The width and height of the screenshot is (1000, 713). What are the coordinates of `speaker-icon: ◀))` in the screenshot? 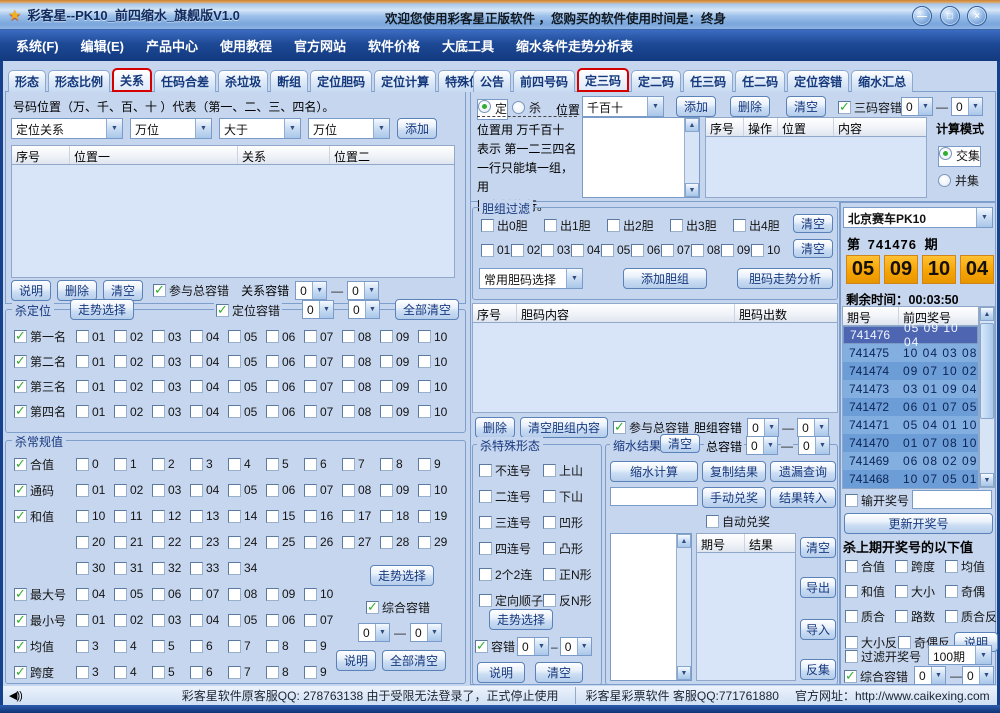 It's located at (16, 695).